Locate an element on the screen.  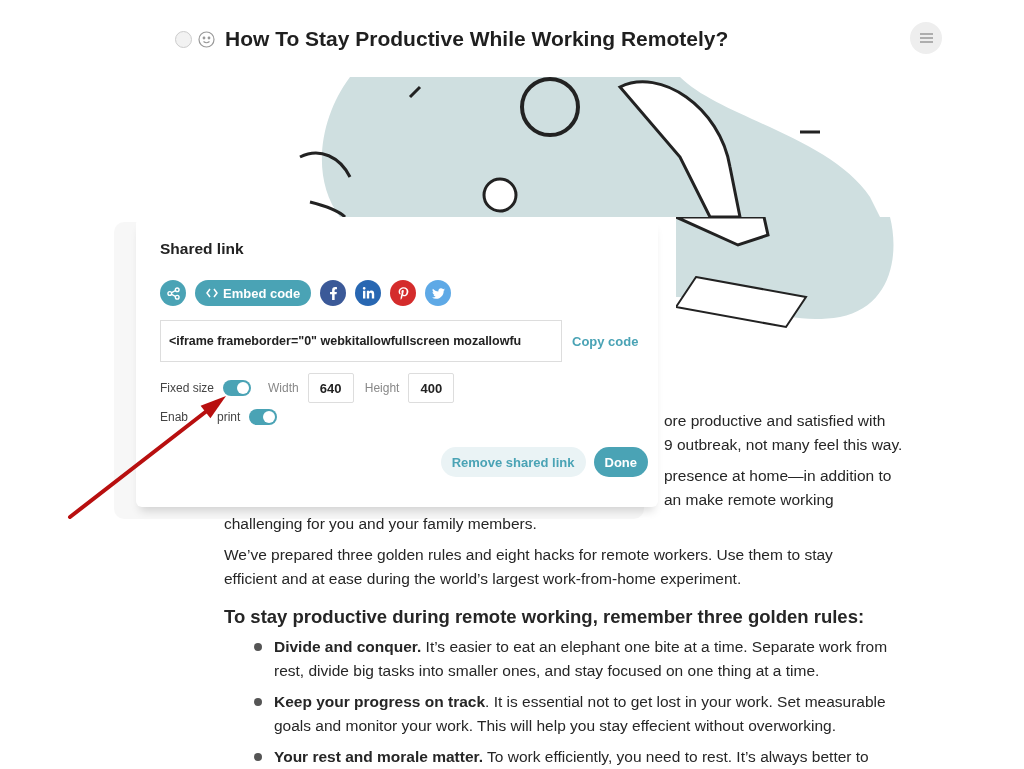
linkedin-button is located at coordinates (368, 293).